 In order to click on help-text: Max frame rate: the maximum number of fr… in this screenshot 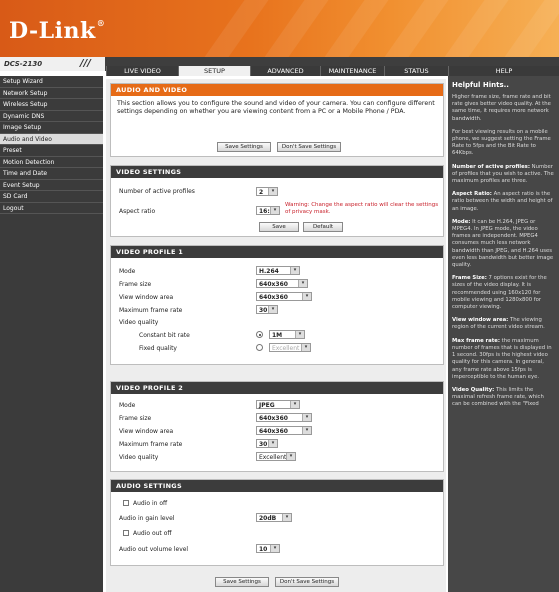, I will do `click(502, 358)`.